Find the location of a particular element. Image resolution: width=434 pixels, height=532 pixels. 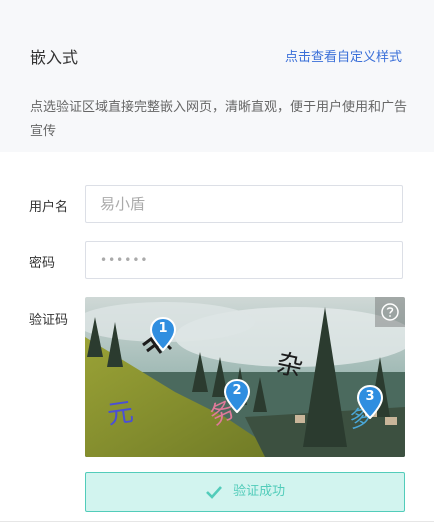

click-marker-3: 3 is located at coordinates (370, 402).